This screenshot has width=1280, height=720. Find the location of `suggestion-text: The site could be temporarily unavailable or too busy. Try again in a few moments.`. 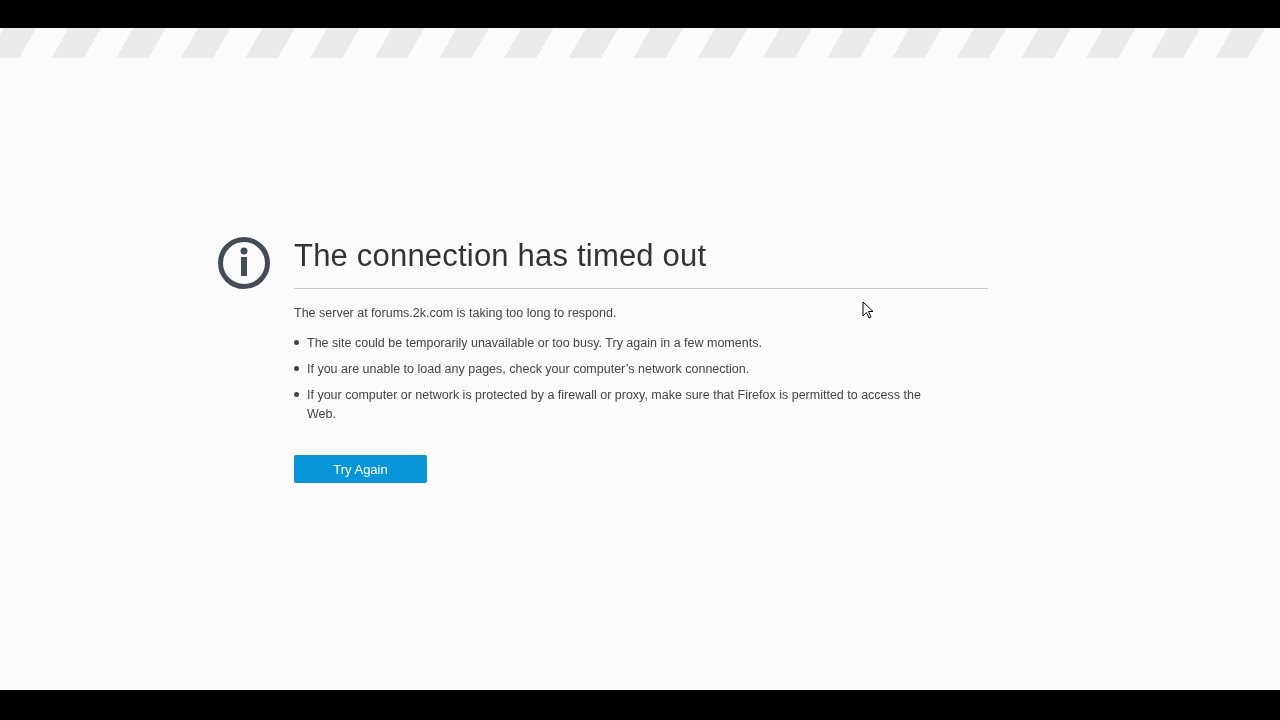

suggestion-text: The site could be temporarily unavailable or too busy. Try again in a few moments. is located at coordinates (534, 343).